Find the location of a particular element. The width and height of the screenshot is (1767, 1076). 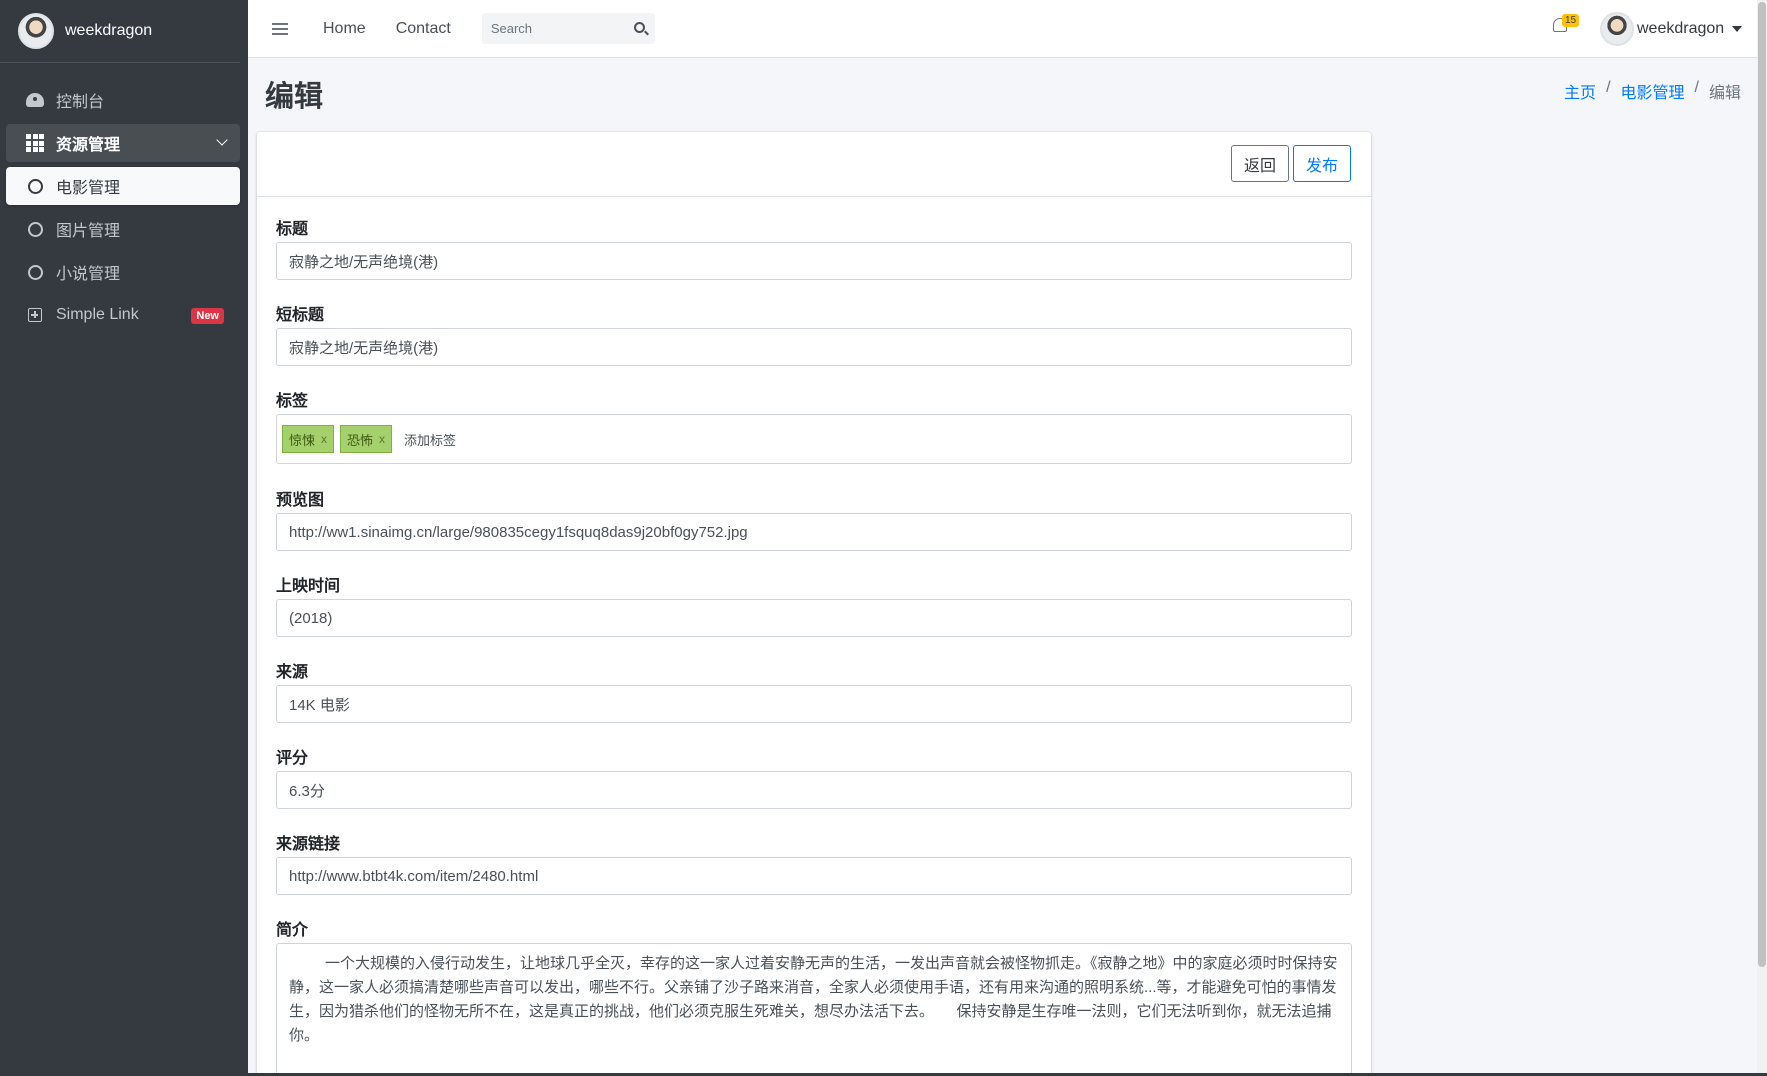

preview-label: 预览图 is located at coordinates (300, 500).